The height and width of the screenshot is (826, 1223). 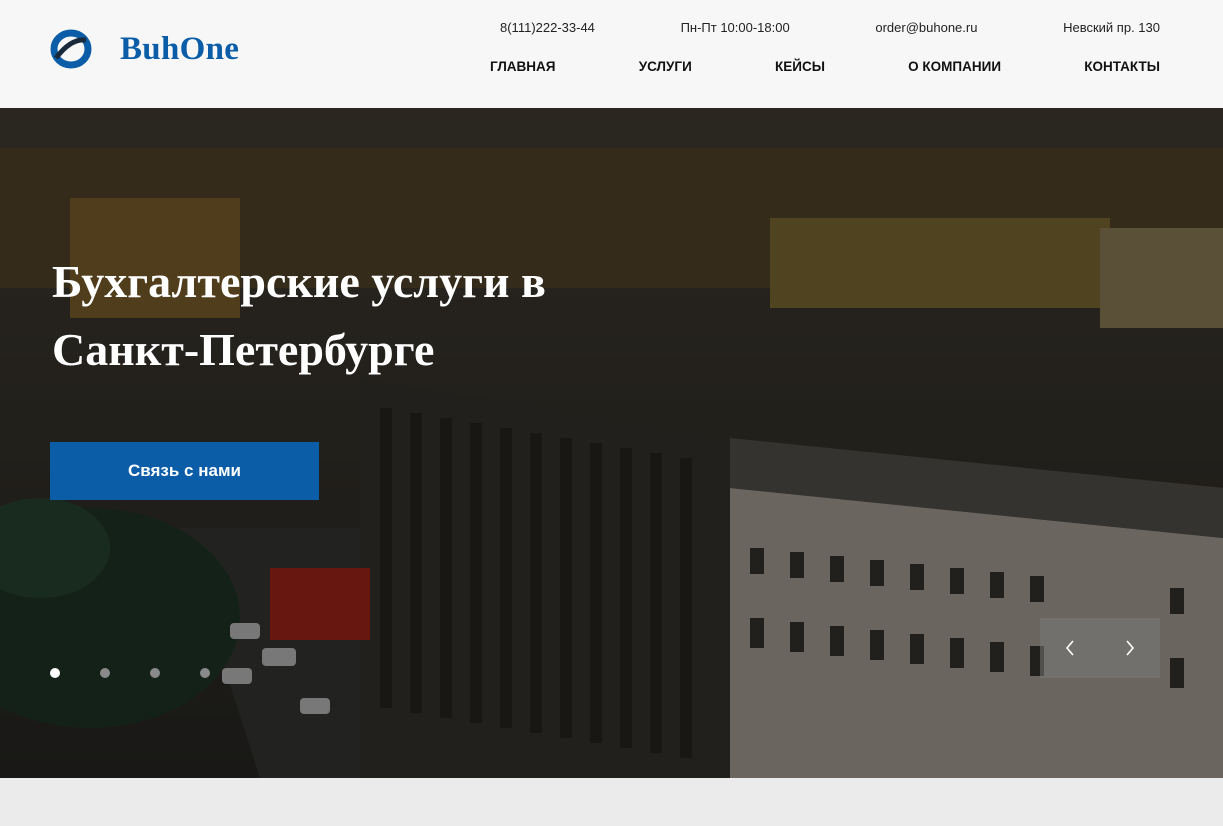 I want to click on nav-item-home: ГЛАВНАЯ, so click(x=523, y=66).